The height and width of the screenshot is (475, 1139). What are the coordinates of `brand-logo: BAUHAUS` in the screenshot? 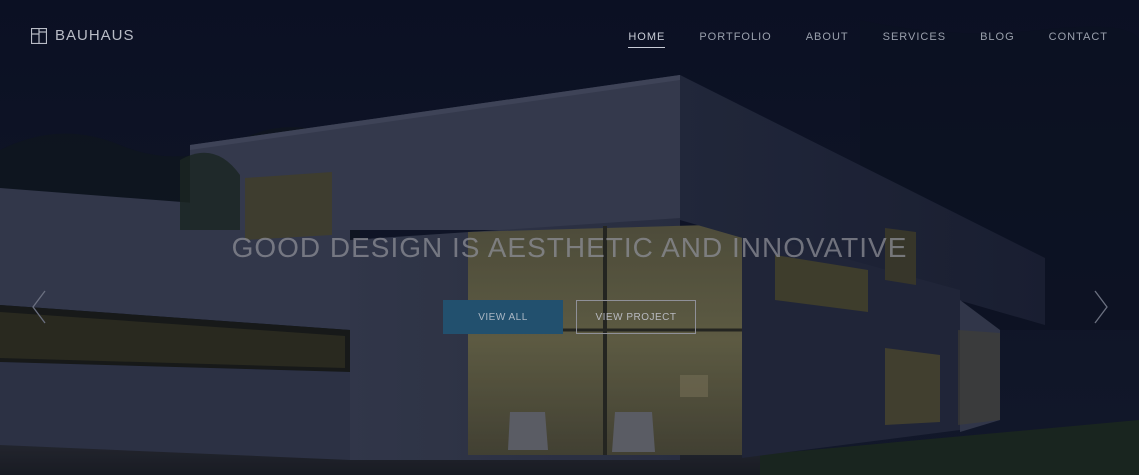 It's located at (83, 35).